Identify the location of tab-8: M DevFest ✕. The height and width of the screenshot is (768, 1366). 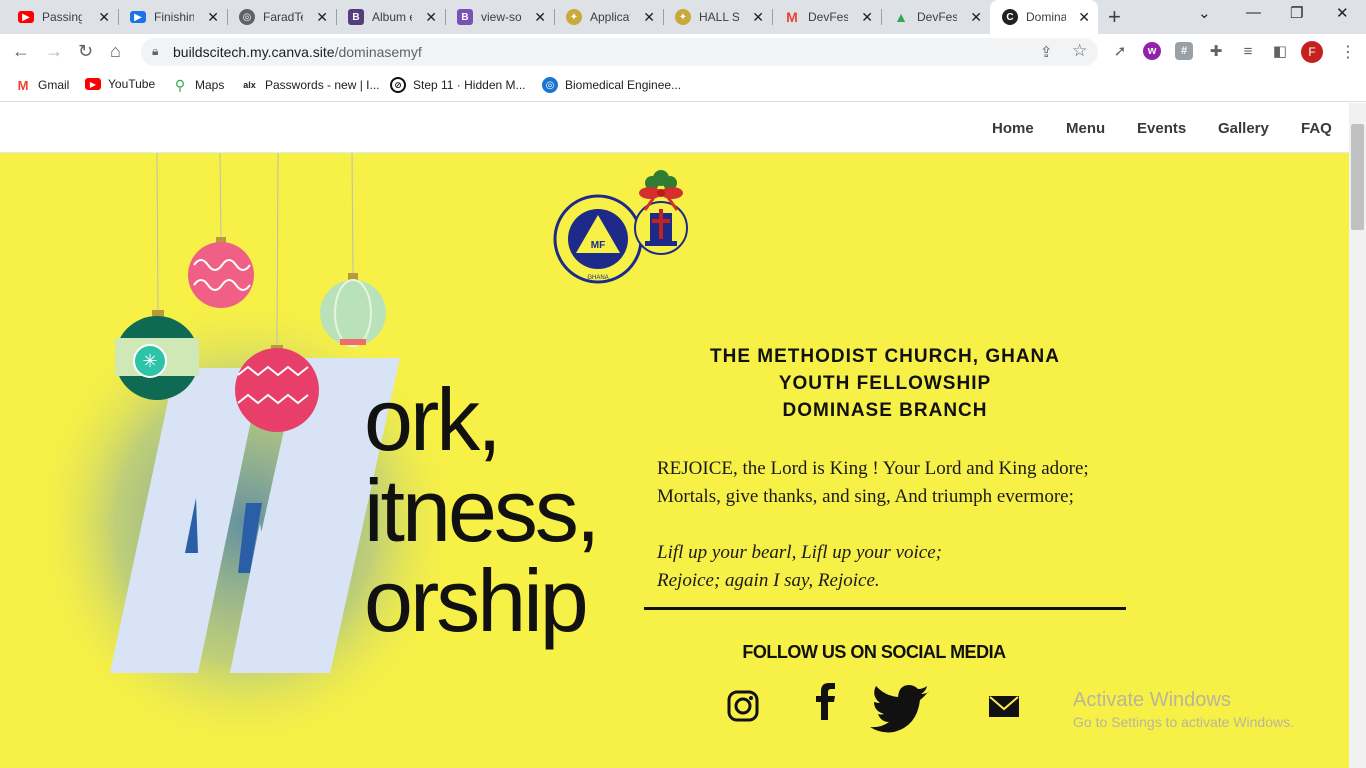
(826, 17).